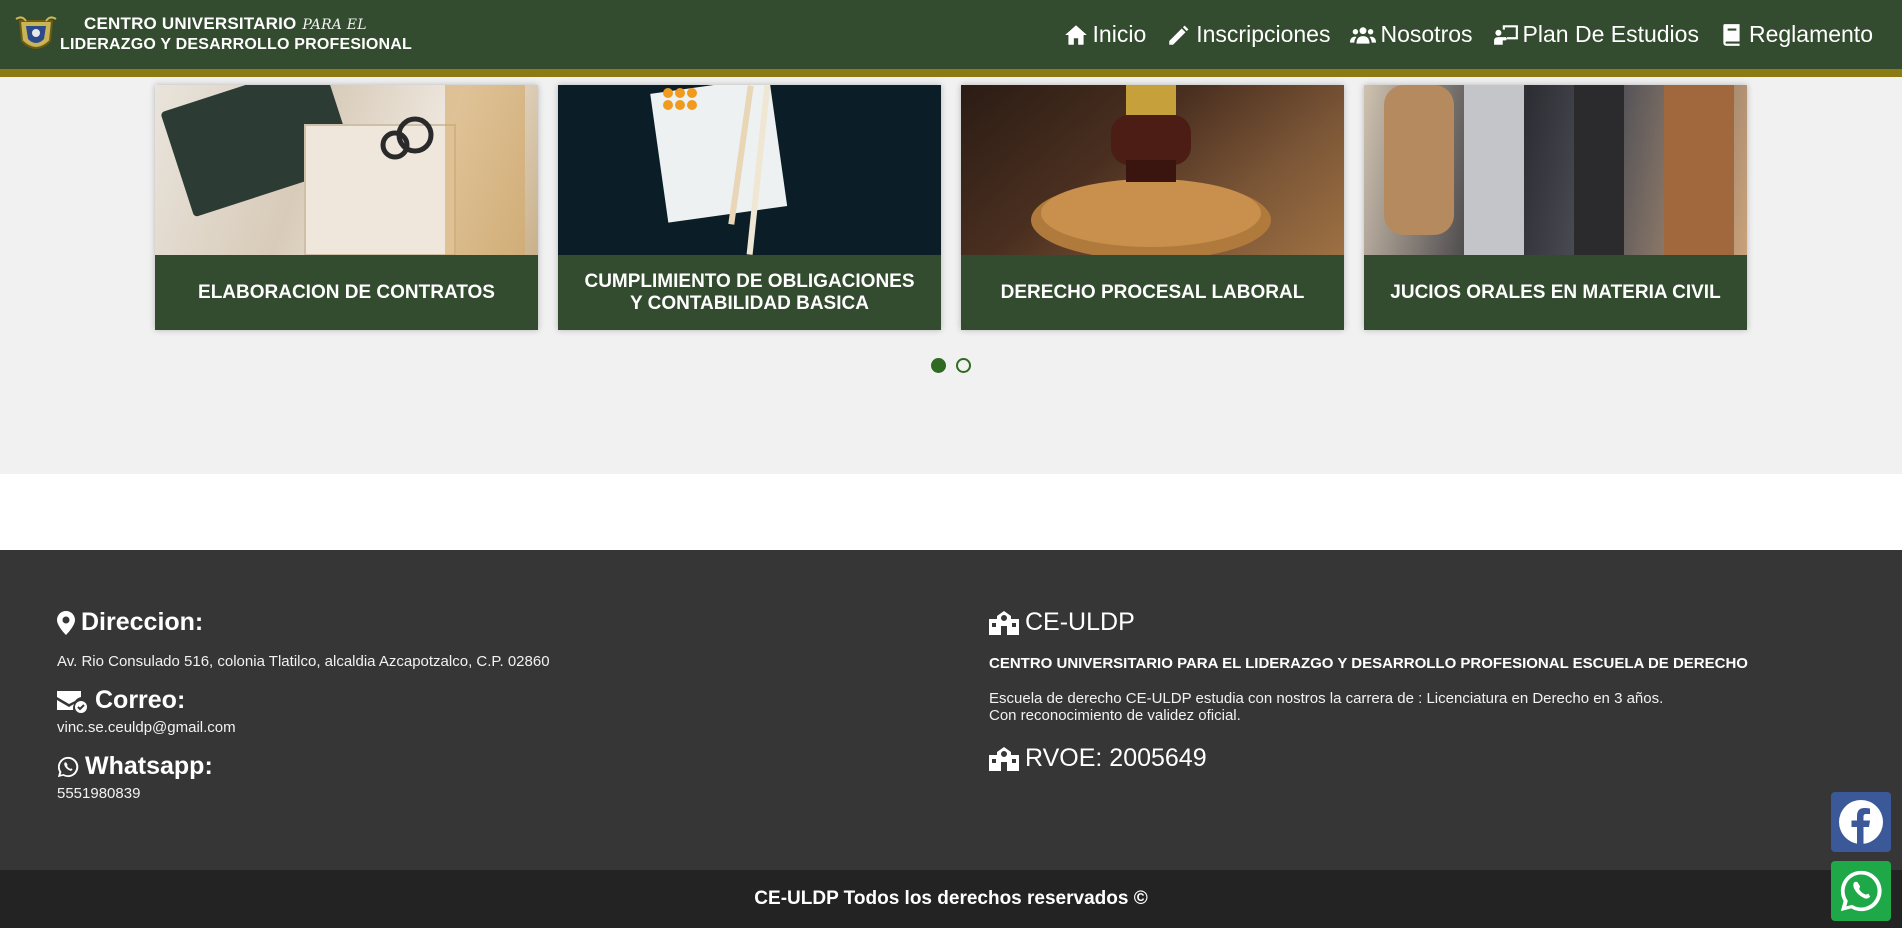  Describe the element at coordinates (1152, 292) in the screenshot. I see `course-title: DERECHO PROCESAL LABORAL` at that location.